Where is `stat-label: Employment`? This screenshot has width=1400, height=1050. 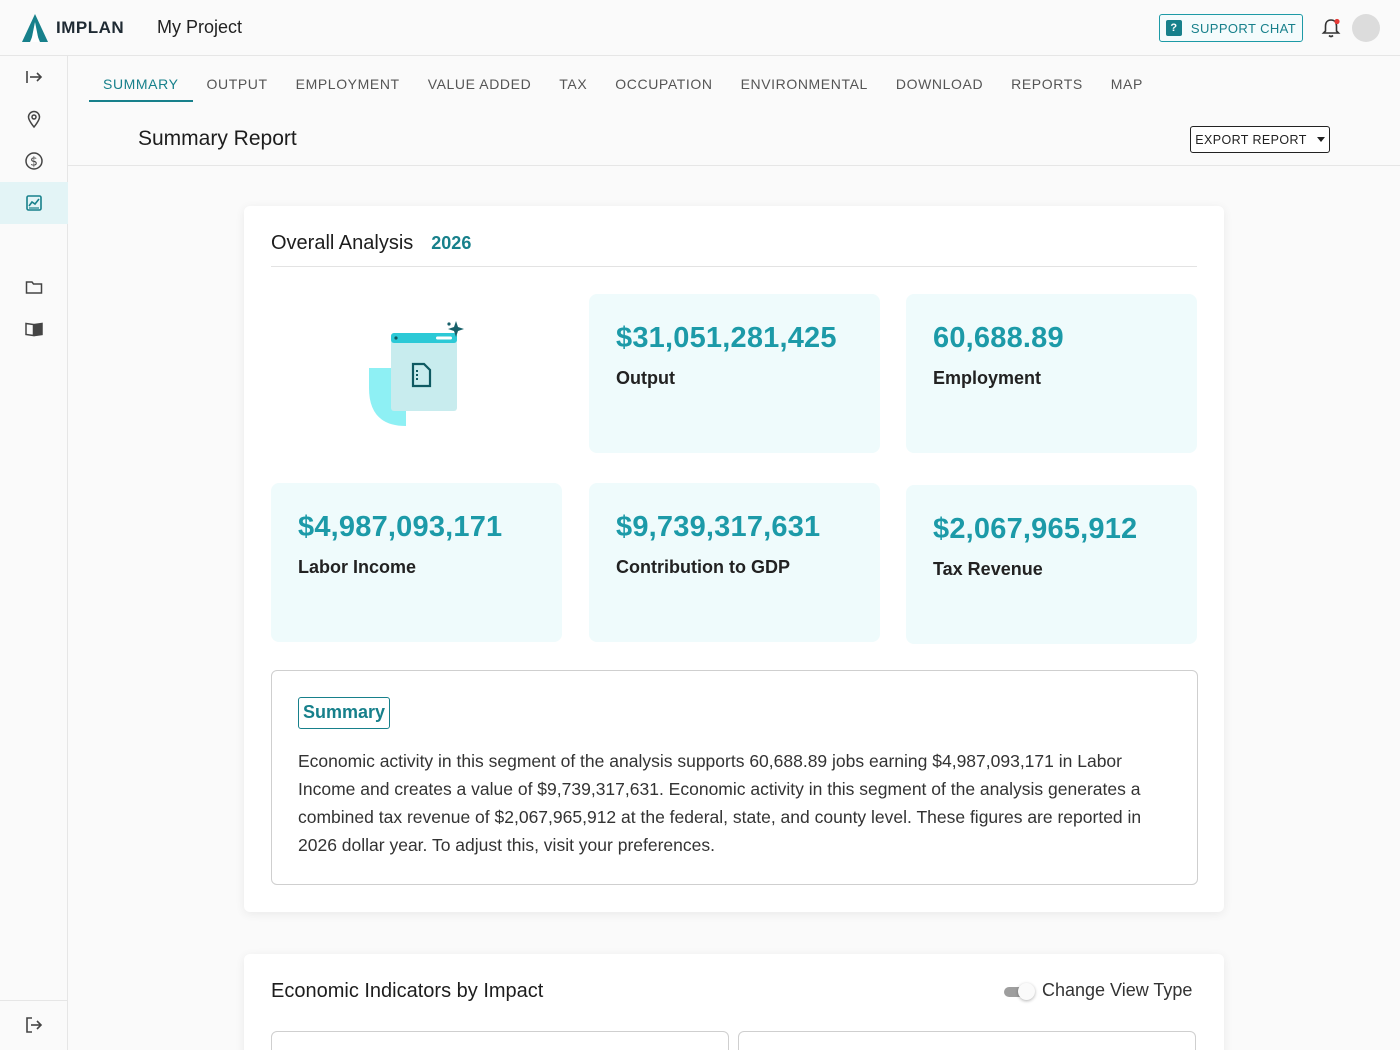
stat-label: Employment is located at coordinates (987, 378).